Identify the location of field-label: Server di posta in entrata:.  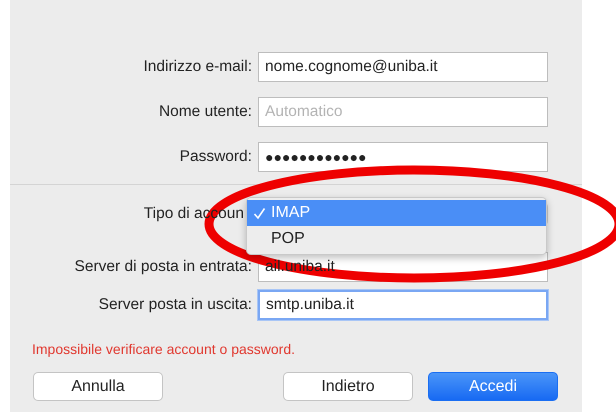
(163, 267).